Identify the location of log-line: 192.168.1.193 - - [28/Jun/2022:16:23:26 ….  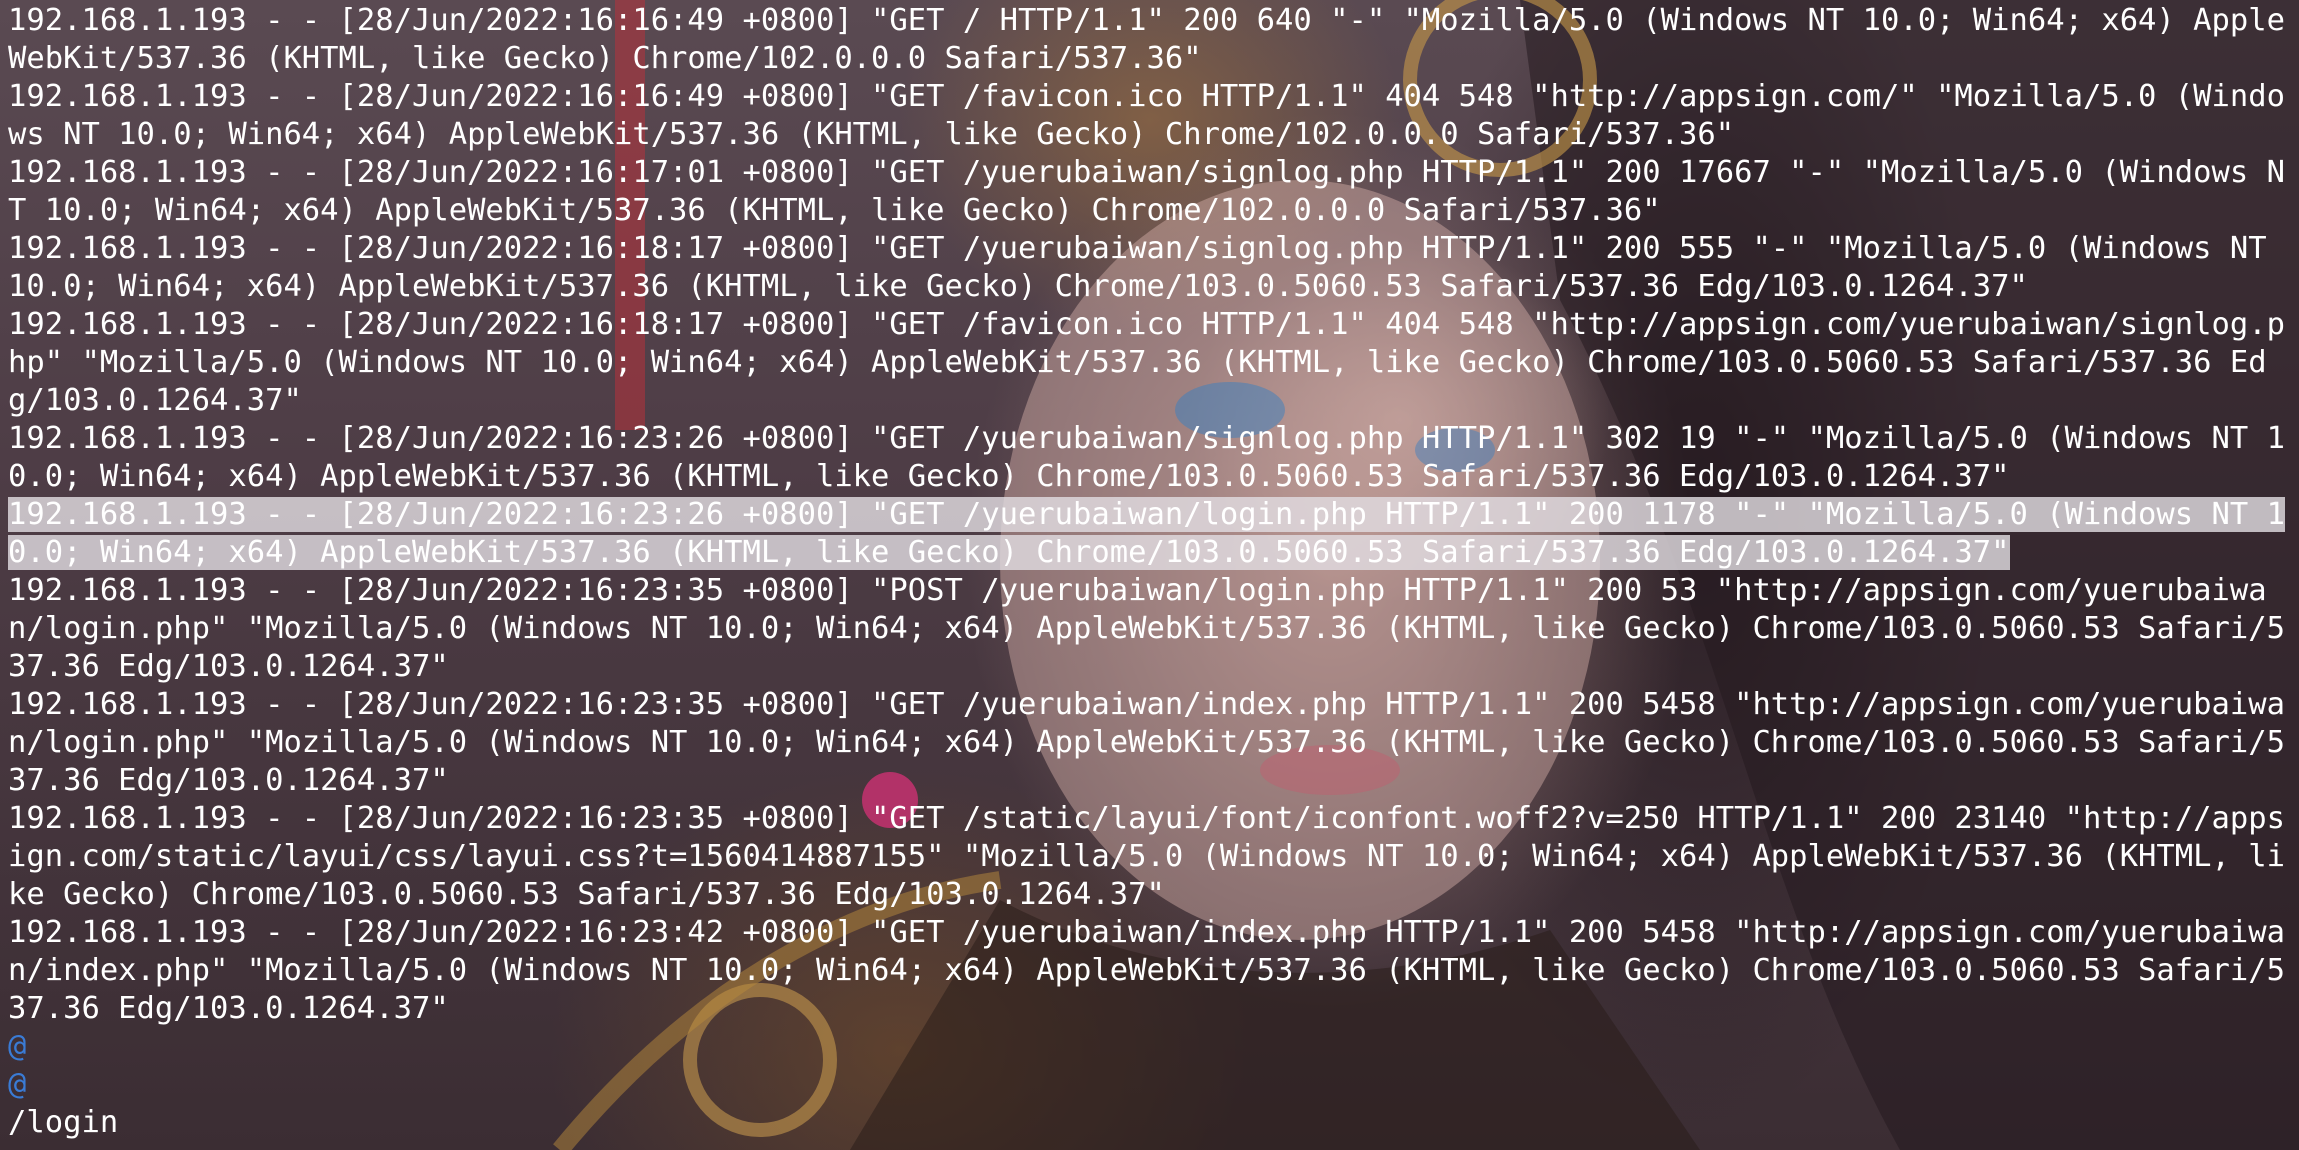
(1146, 457).